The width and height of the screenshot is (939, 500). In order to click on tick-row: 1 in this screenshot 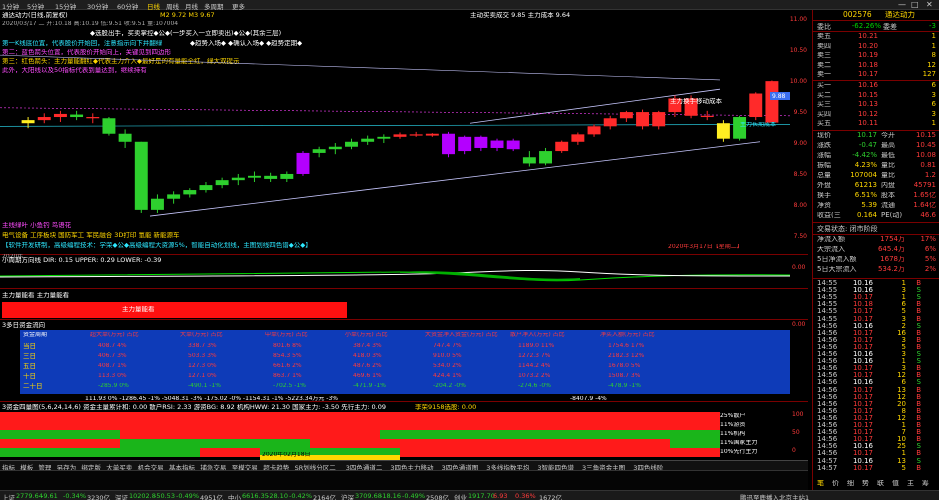, I will do `click(903, 283)`.